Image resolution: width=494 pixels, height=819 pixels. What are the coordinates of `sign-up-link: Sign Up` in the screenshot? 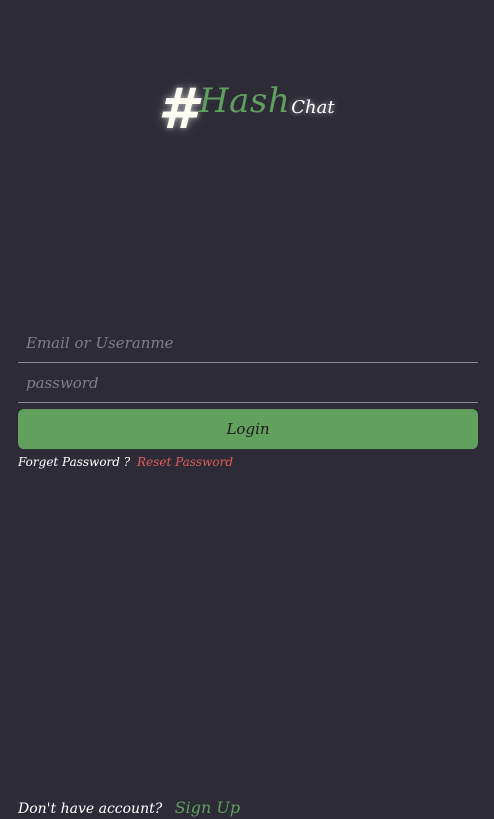 It's located at (207, 807).